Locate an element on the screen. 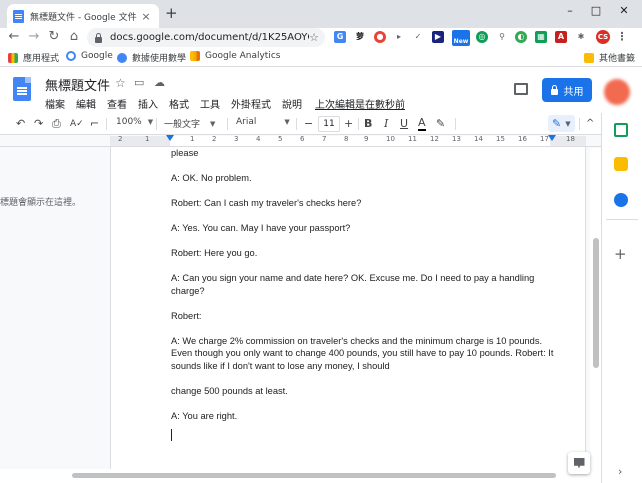 Image resolution: width=642 pixels, height=483 pixels. horizontal-scrollbar is located at coordinates (300, 476).